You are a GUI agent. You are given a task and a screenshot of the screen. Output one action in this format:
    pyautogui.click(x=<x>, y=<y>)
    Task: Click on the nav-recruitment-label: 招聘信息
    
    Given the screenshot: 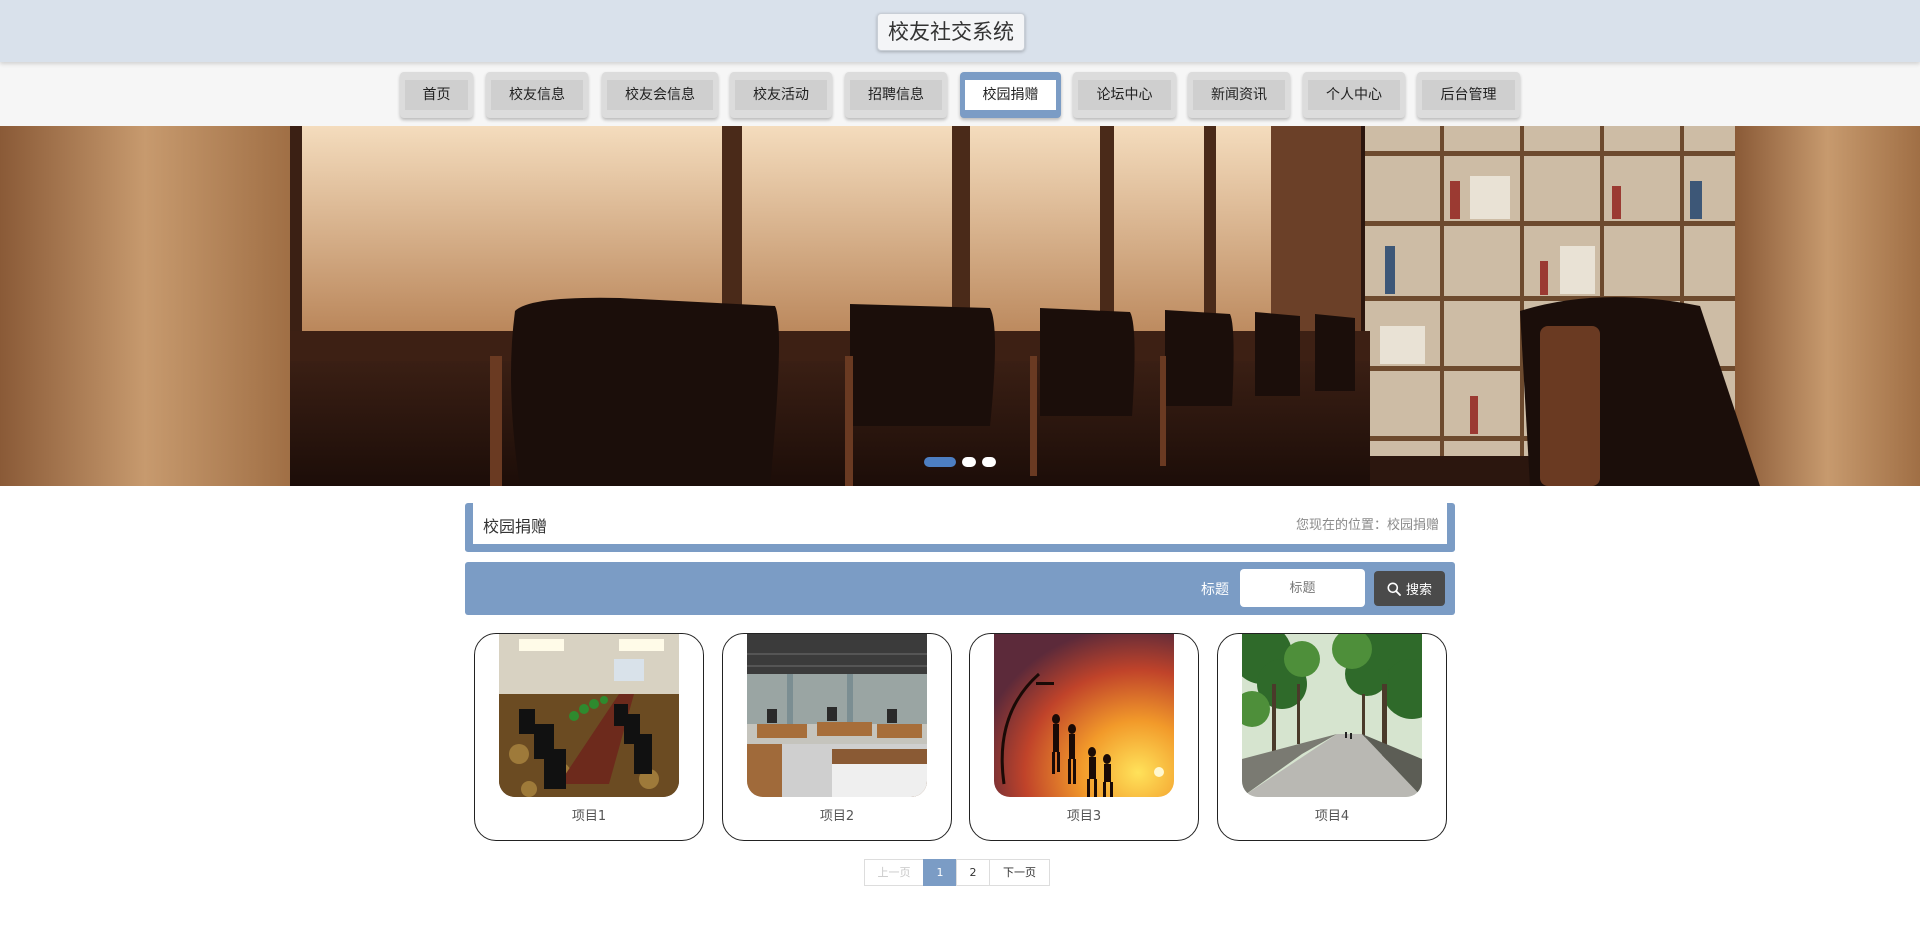 What is the action you would take?
    pyautogui.click(x=896, y=95)
    